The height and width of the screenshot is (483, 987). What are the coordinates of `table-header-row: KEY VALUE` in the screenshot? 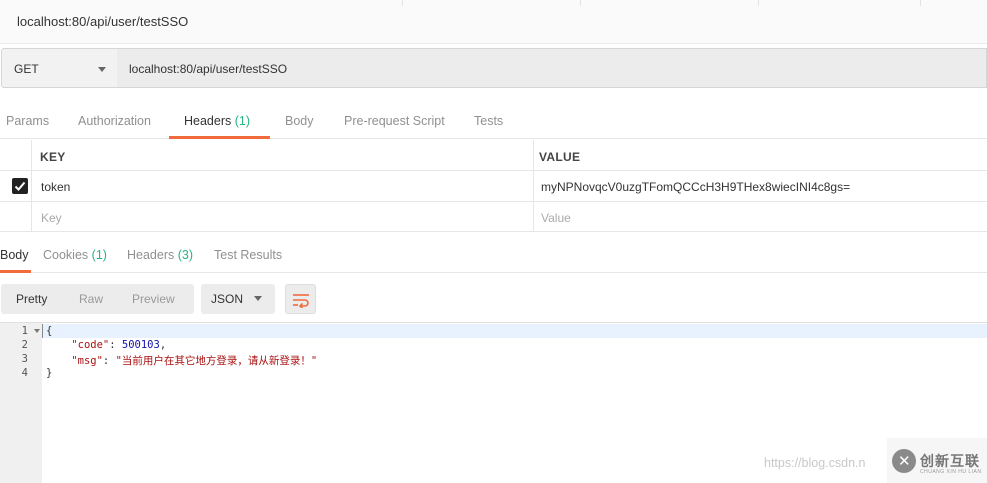 It's located at (493, 155).